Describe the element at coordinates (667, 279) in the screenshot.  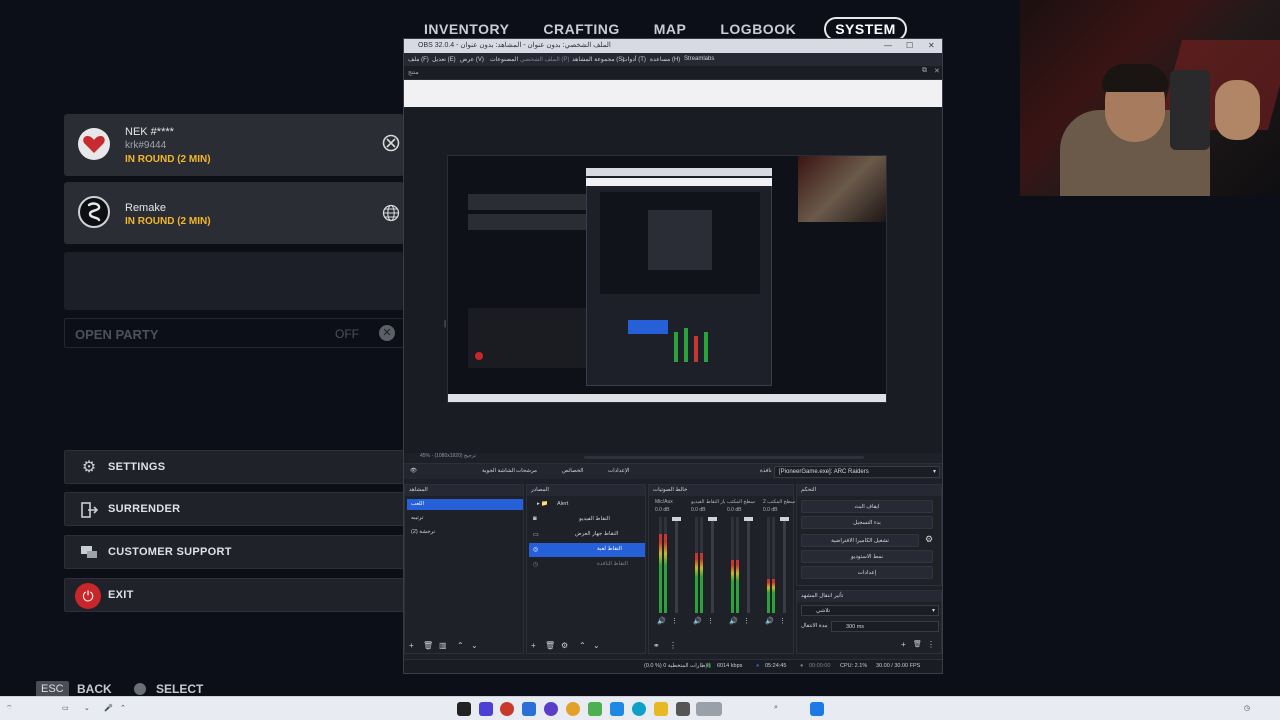
I see `stream-preview` at that location.